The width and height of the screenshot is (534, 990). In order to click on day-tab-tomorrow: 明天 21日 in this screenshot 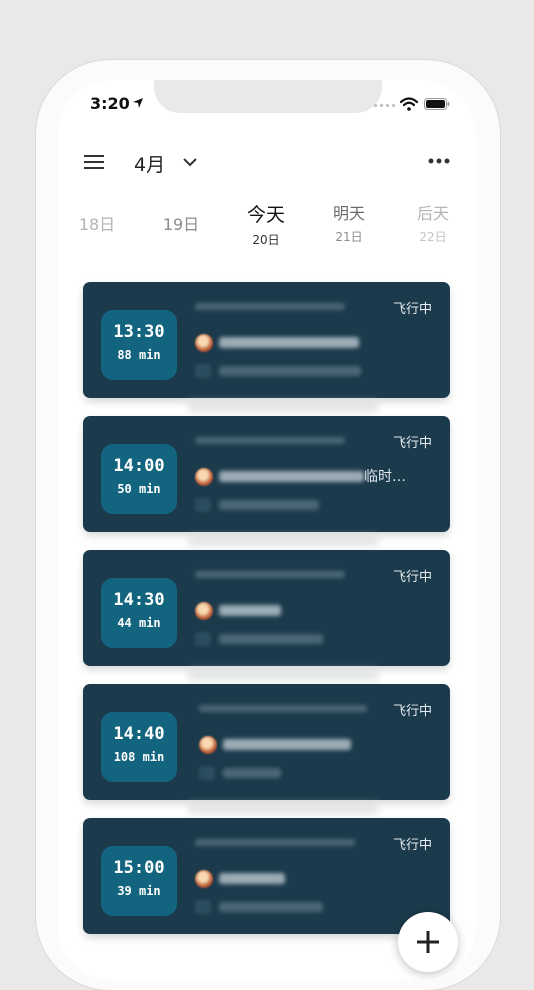, I will do `click(349, 222)`.